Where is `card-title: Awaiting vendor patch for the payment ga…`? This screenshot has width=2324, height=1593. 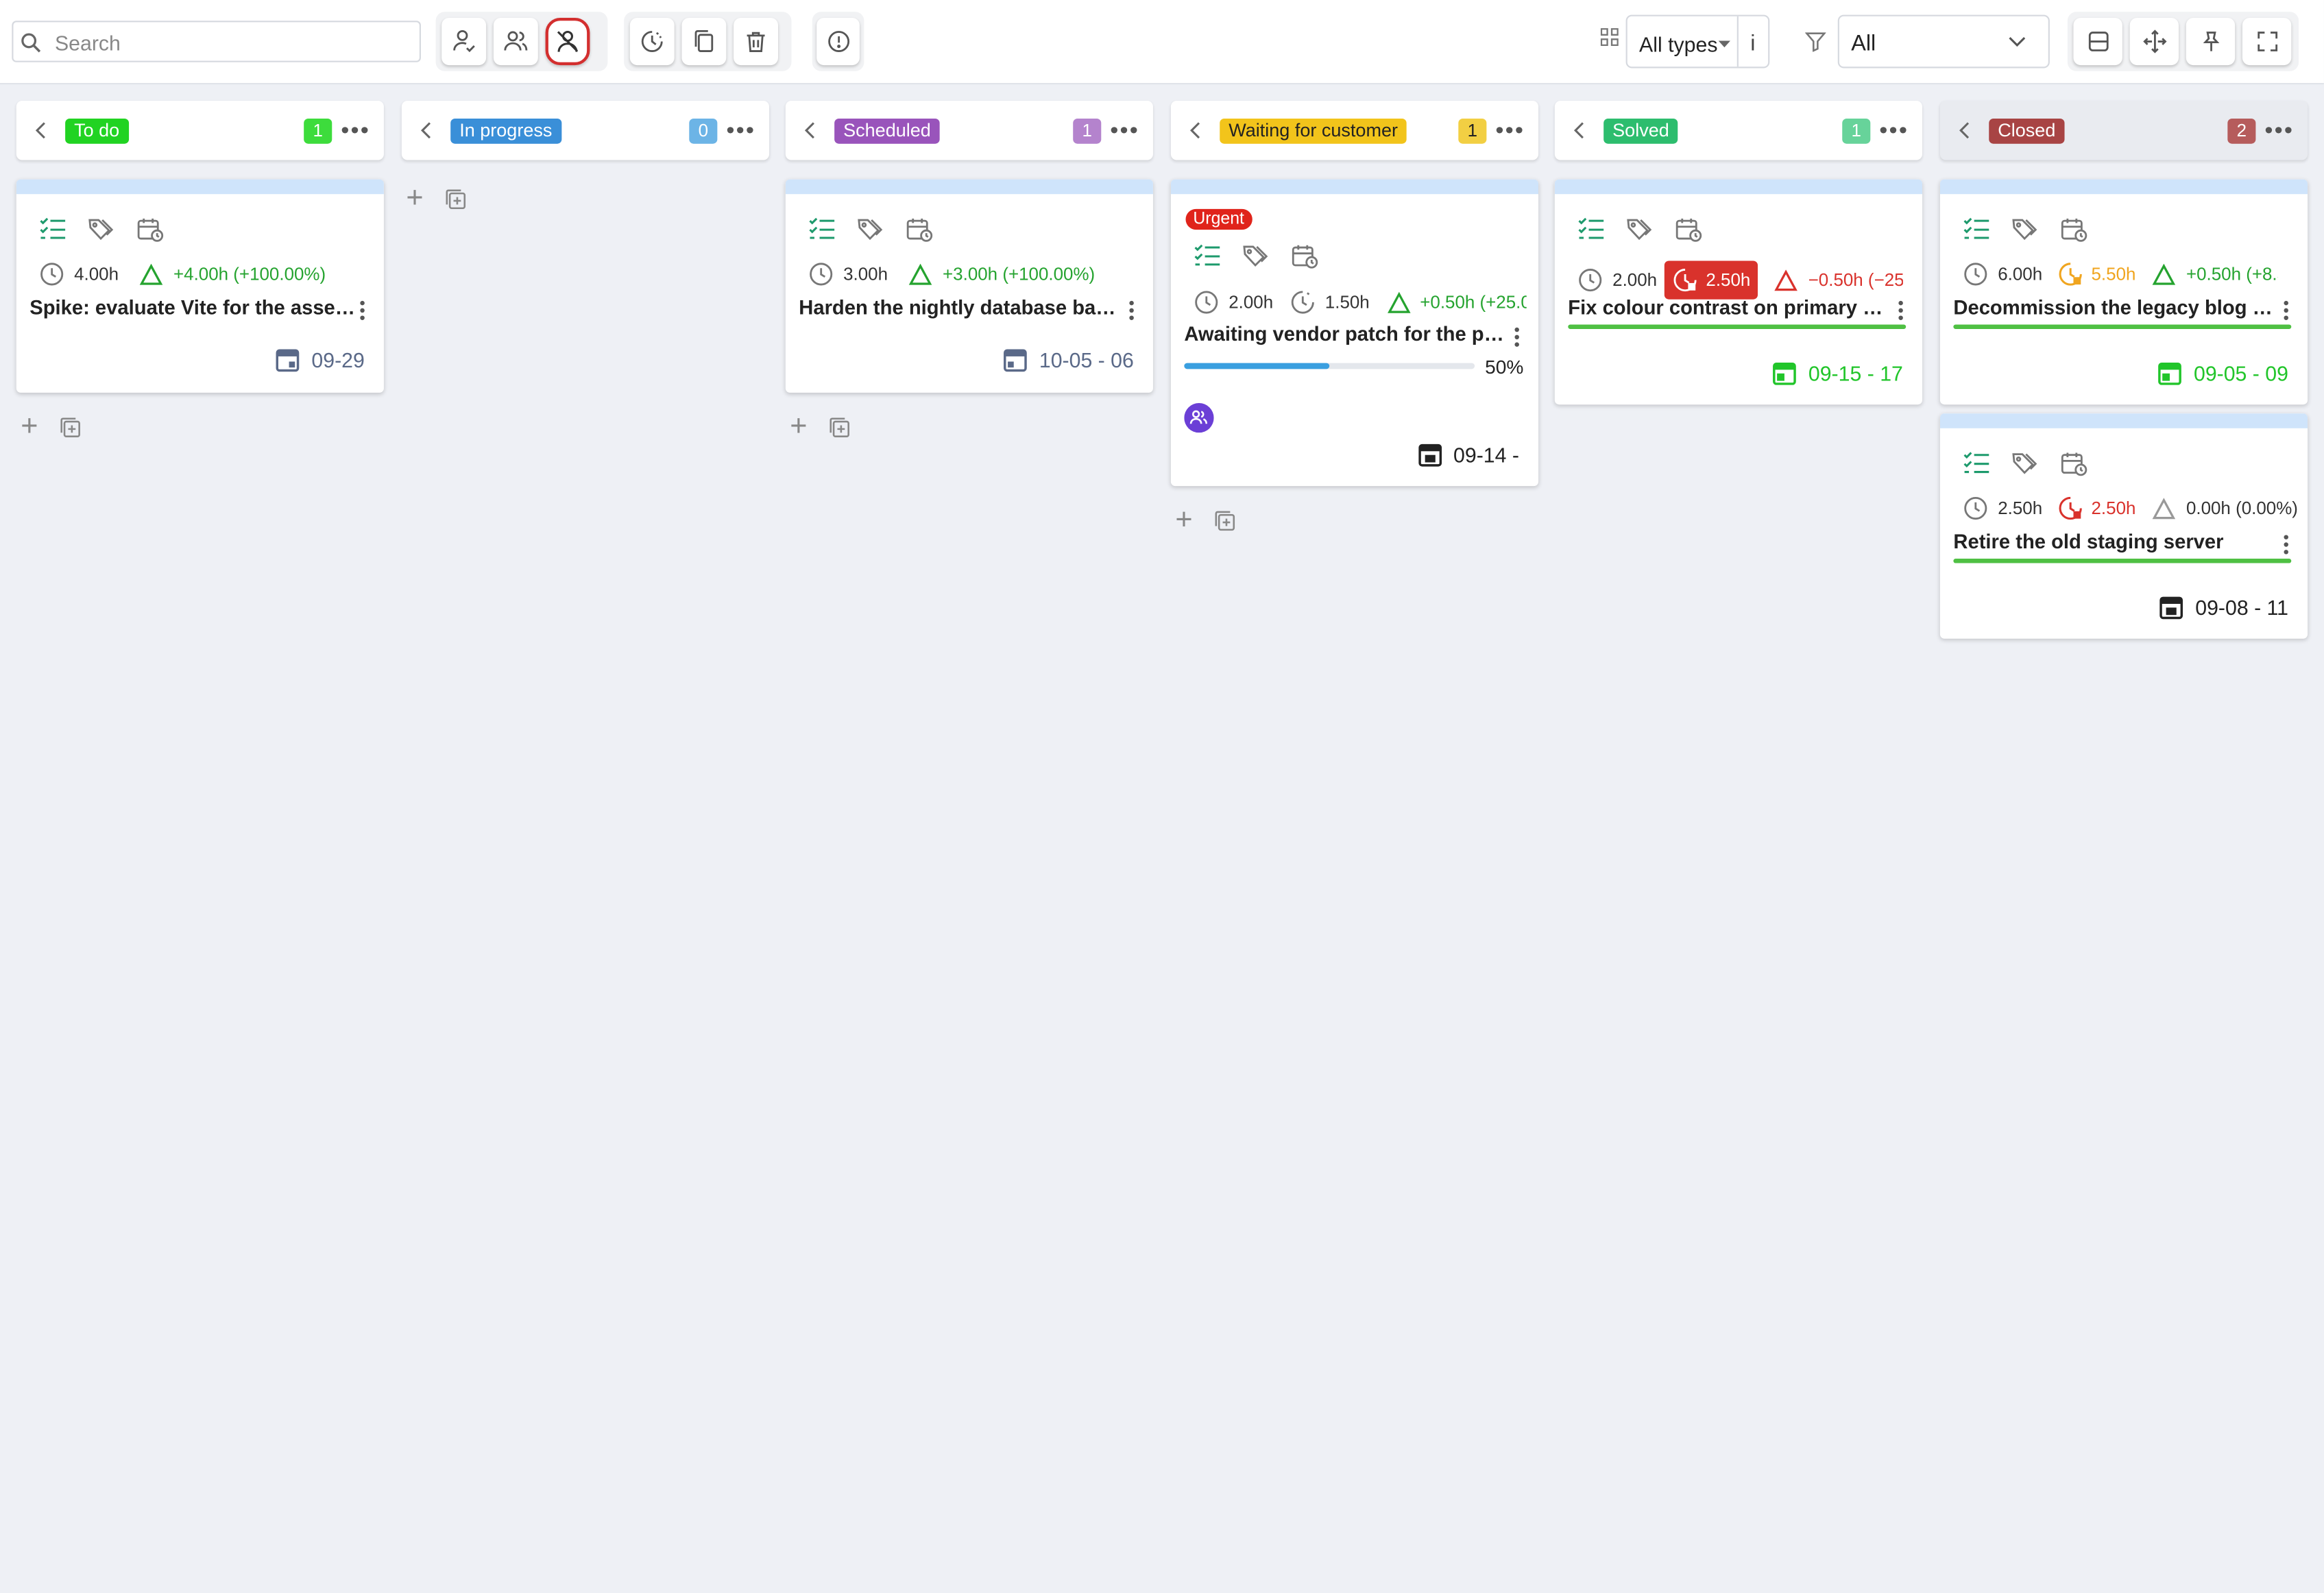 card-title: Awaiting vendor patch for the payment ga… is located at coordinates (1347, 334).